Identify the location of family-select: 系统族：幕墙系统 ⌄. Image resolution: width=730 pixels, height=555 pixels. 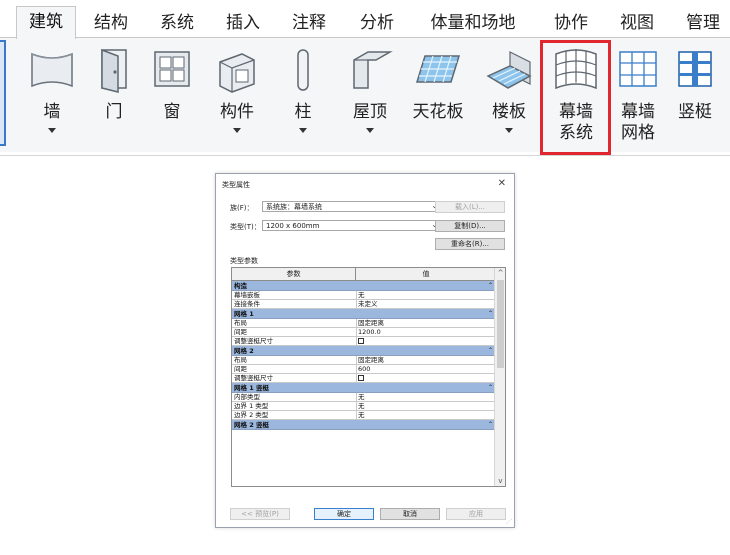
(352, 206).